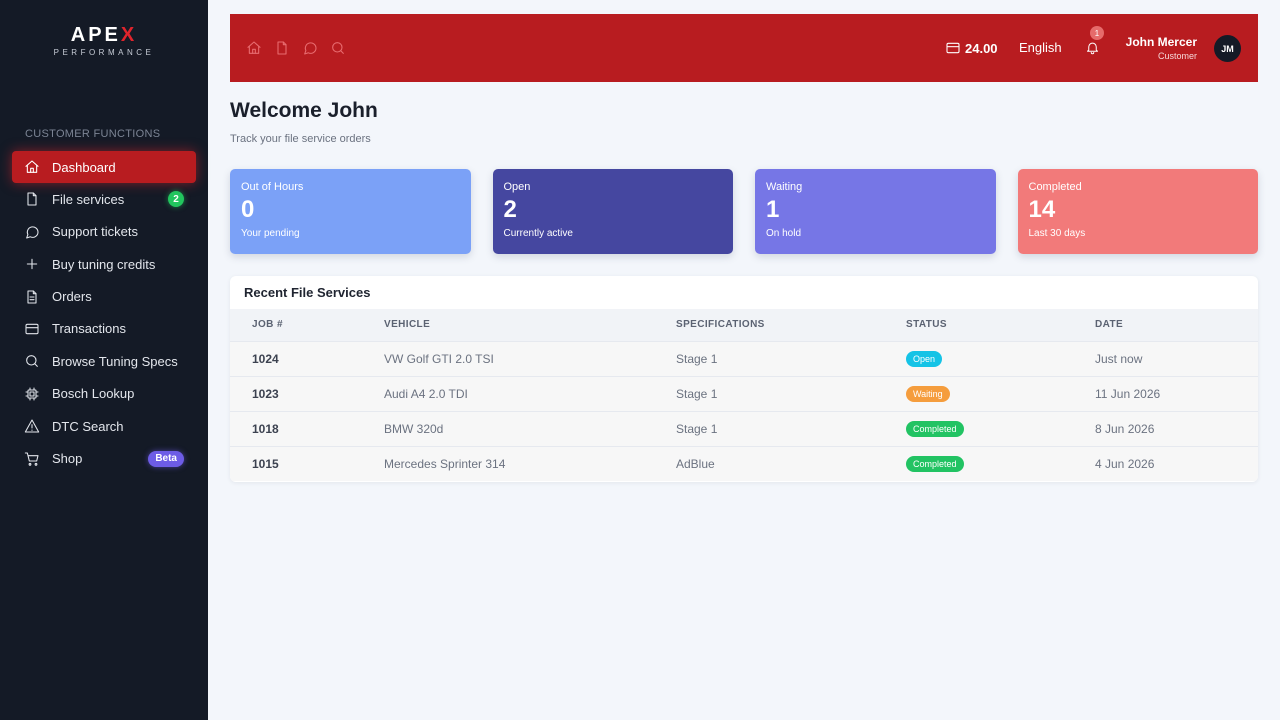  What do you see at coordinates (176, 199) in the screenshot?
I see `file-services-count-badge: 2` at bounding box center [176, 199].